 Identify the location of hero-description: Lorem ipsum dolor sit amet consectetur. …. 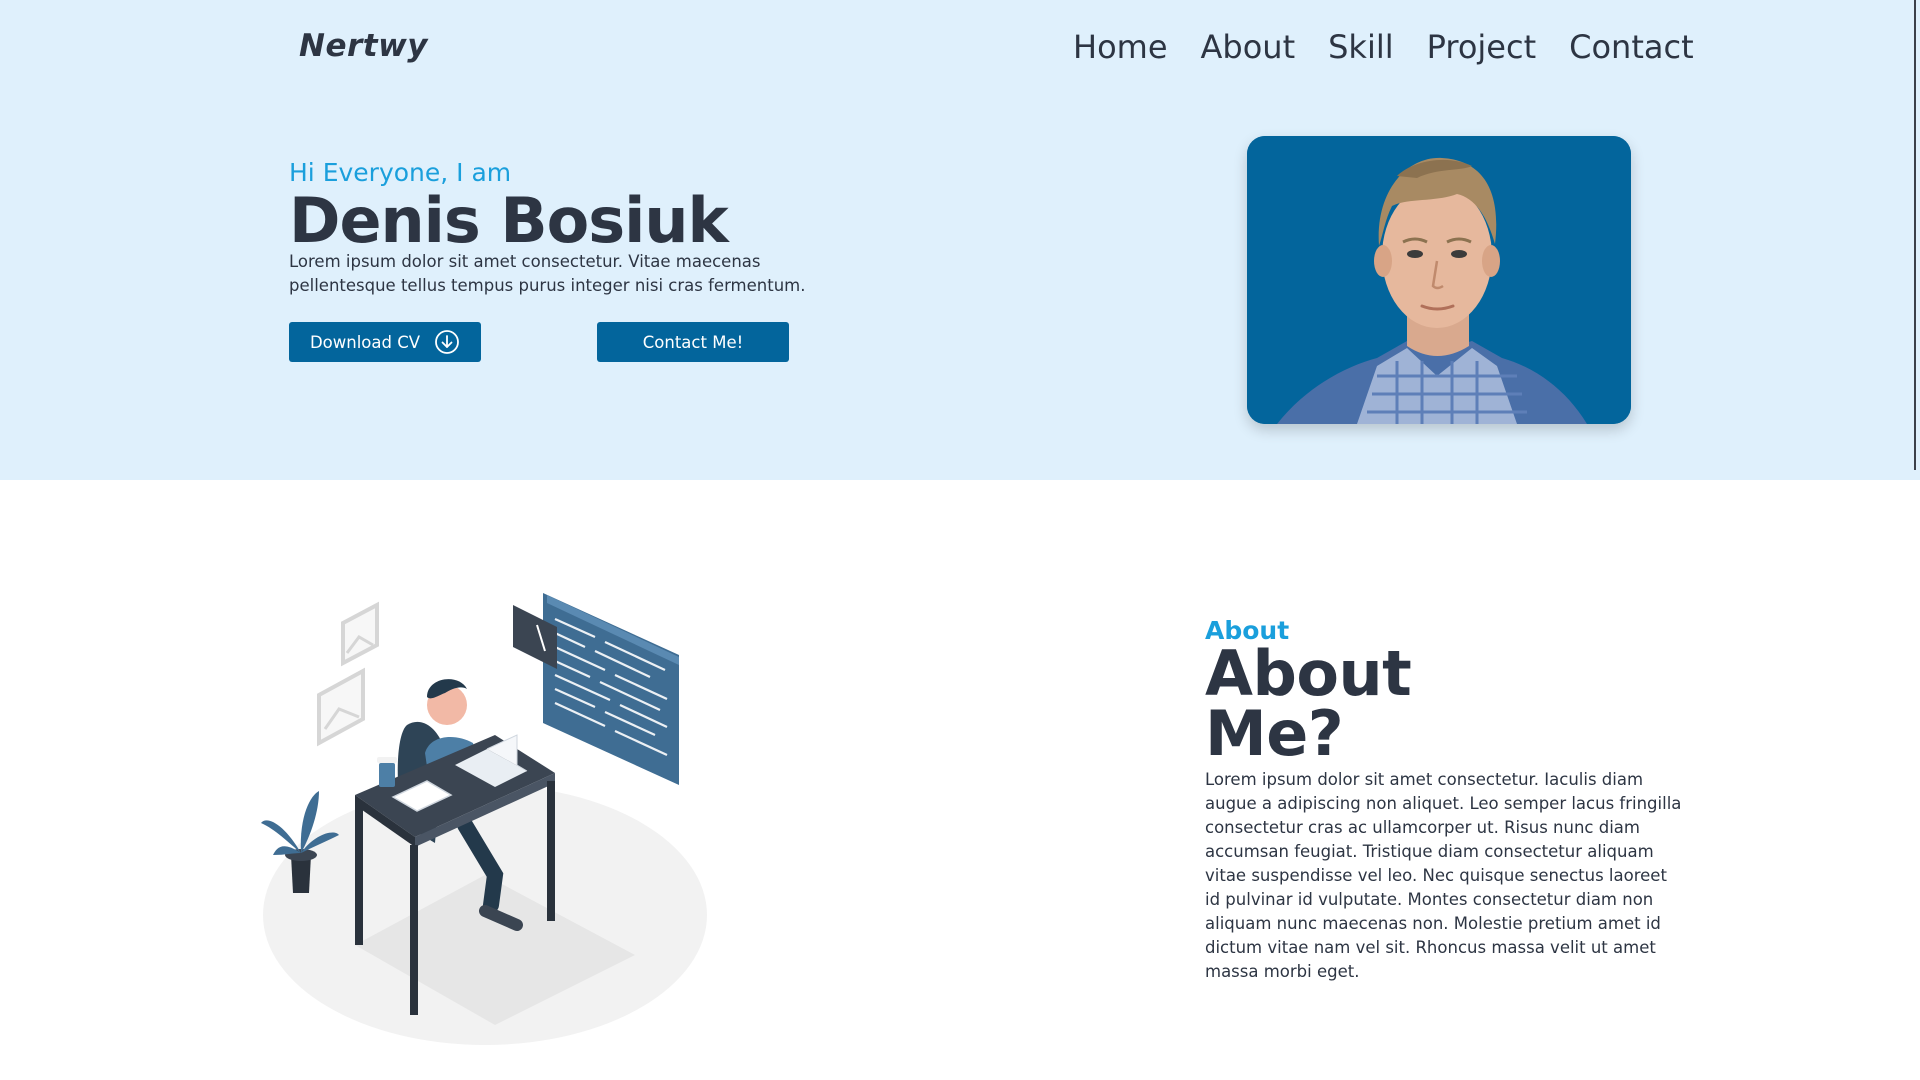
(547, 273).